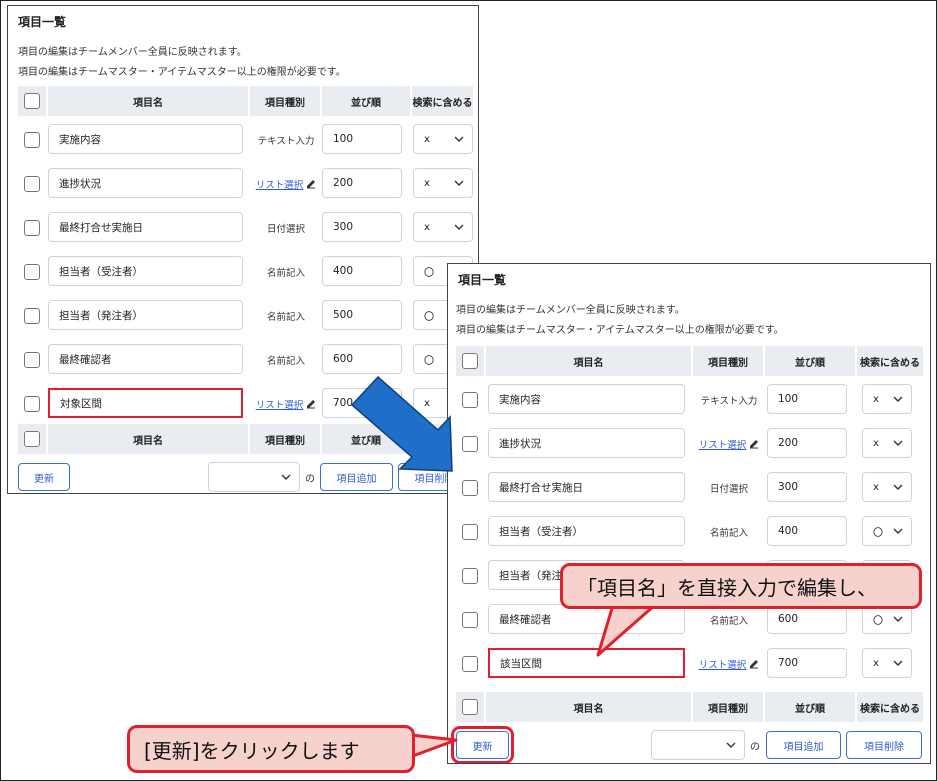 The width and height of the screenshot is (937, 781). I want to click on table-row: 担当者（発注者） 名前記入 500 〇, so click(245, 316).